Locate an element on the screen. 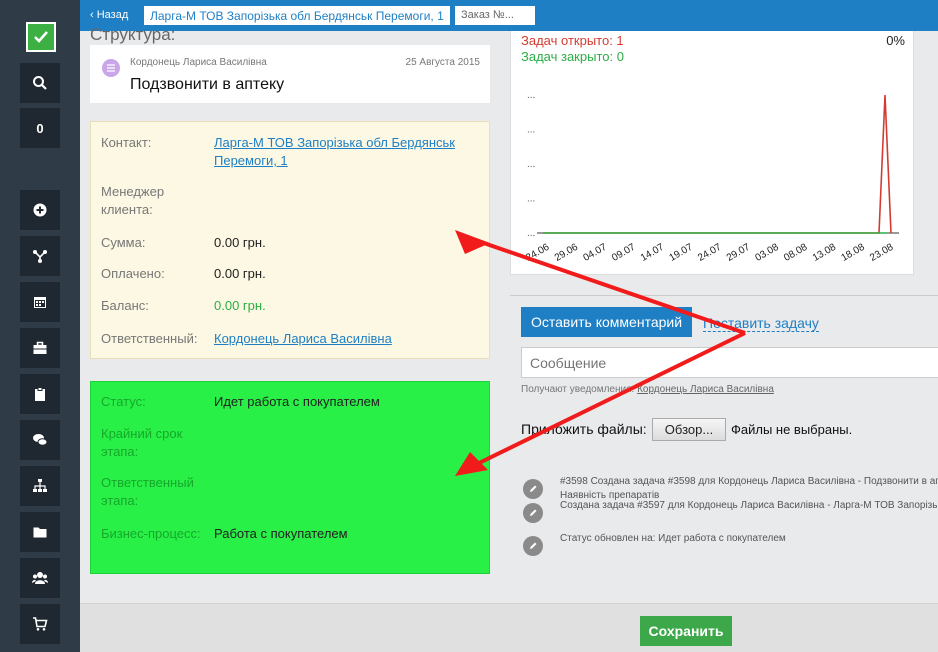 The width and height of the screenshot is (938, 652). business-process-value: Работа с покупателем is located at coordinates (281, 533).